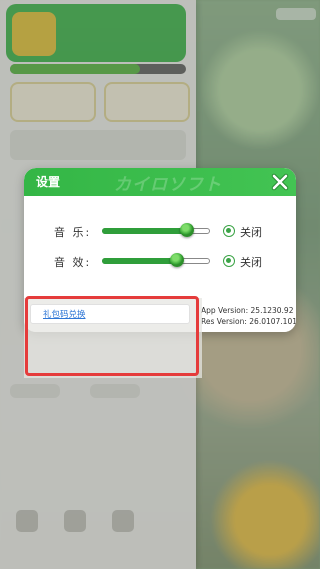 The image size is (320, 569). Describe the element at coordinates (64, 314) in the screenshot. I see `gift-code-link: 礼包码兑换` at that location.